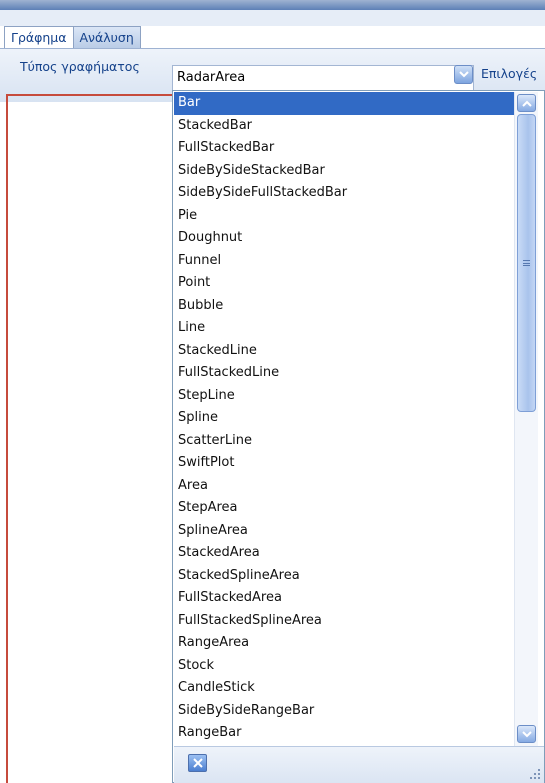 The height and width of the screenshot is (783, 545). Describe the element at coordinates (39, 37) in the screenshot. I see `tab-chart: Γράφημα` at that location.